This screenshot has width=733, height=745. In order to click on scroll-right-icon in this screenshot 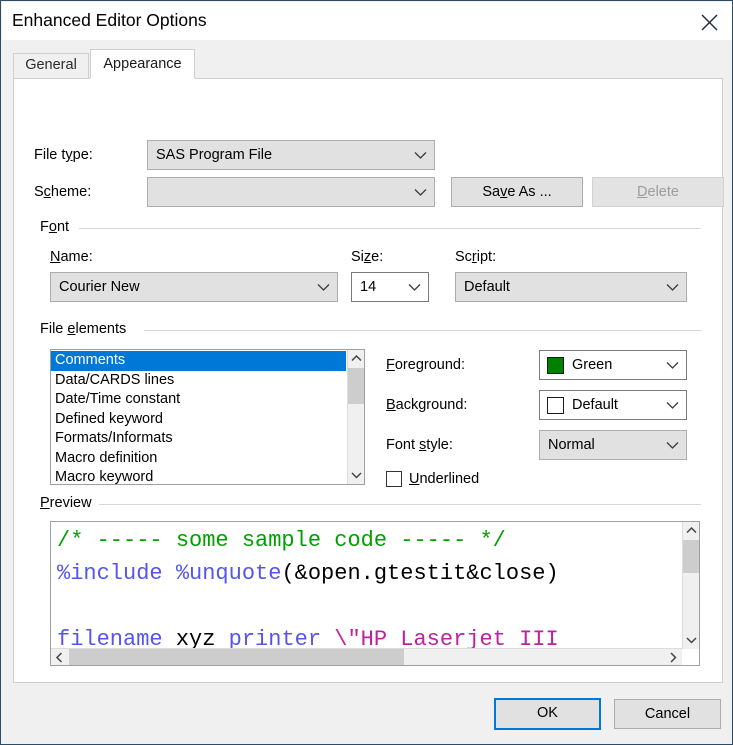, I will do `click(673, 657)`.